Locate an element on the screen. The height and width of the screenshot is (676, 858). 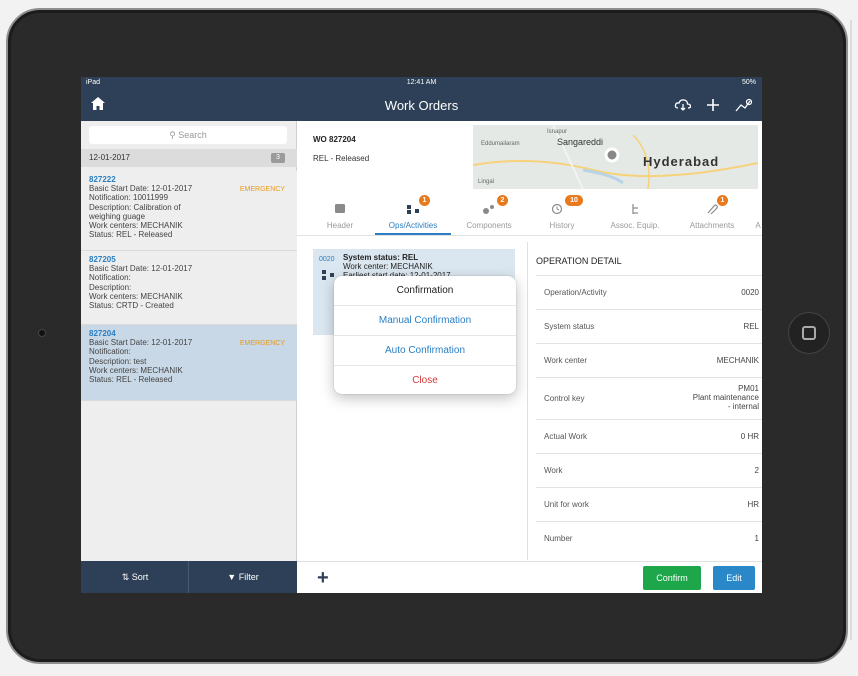
wo-id: 827205 is located at coordinates (102, 259).